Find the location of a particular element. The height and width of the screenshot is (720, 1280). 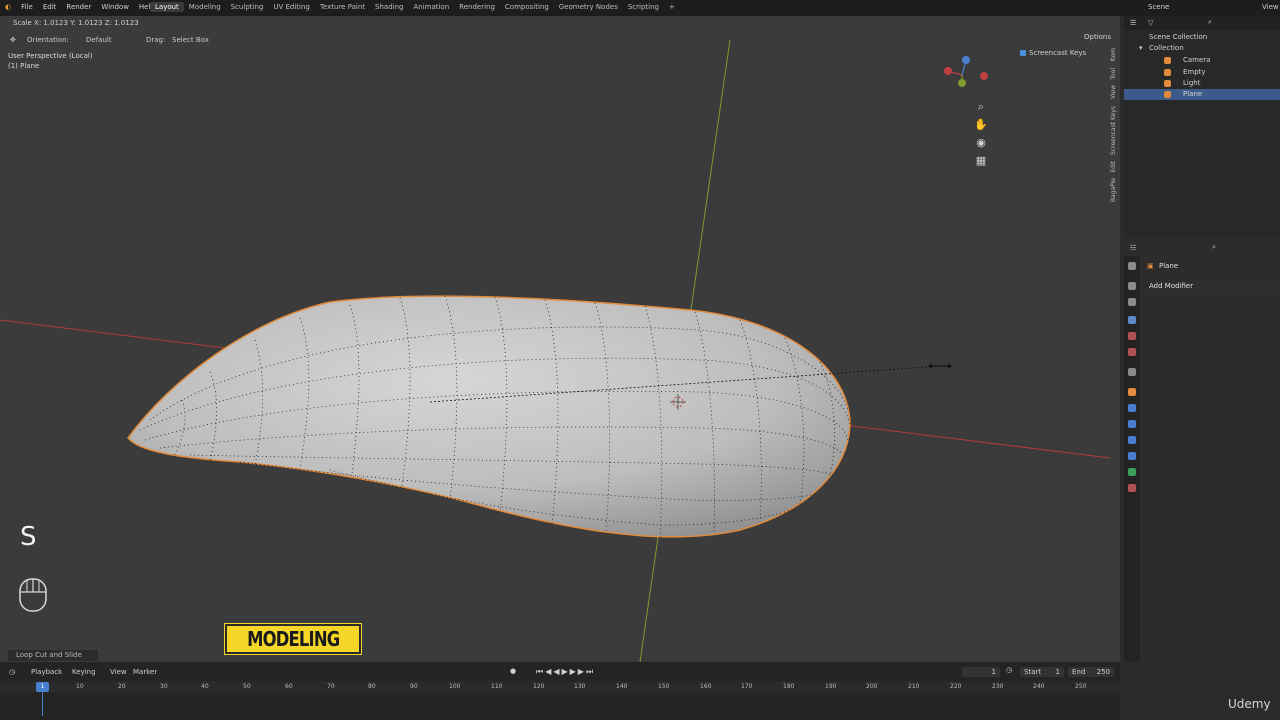

tab-geometry-nodes: Geometry Nodes is located at coordinates (588, 7).